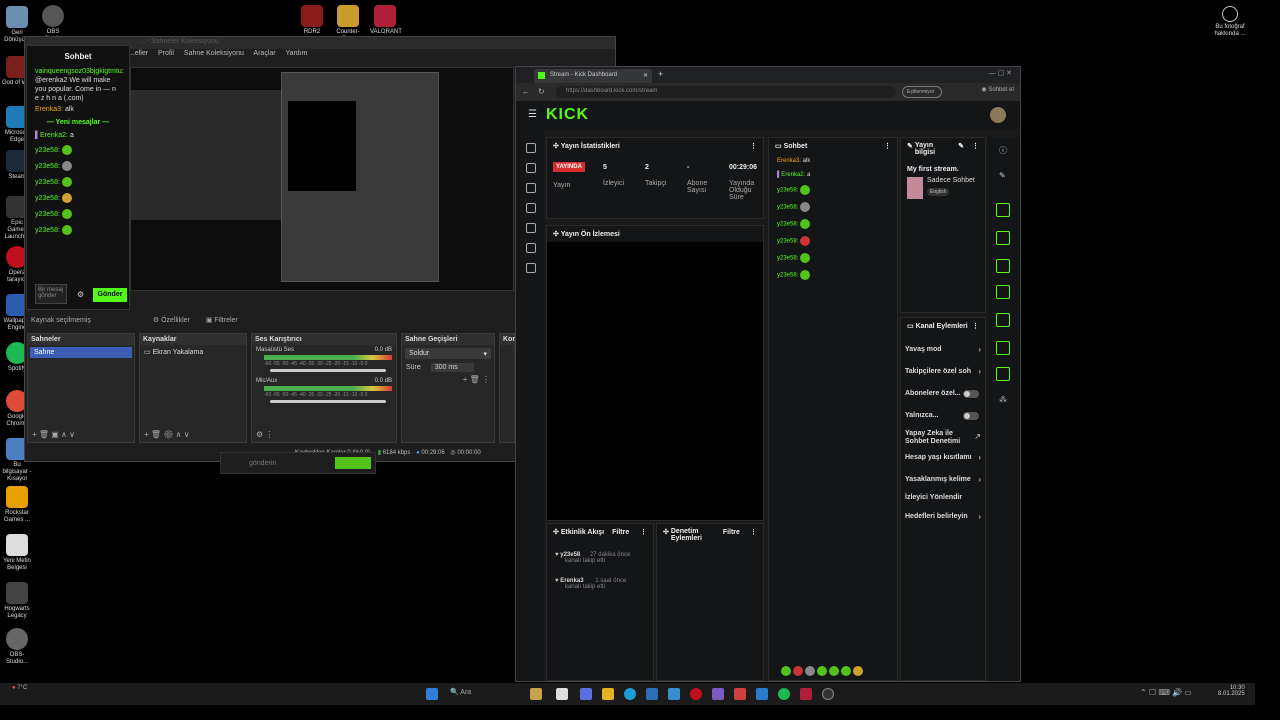 Image resolution: width=1280 pixels, height=720 pixels. I want to click on store-icon, so click(652, 694).